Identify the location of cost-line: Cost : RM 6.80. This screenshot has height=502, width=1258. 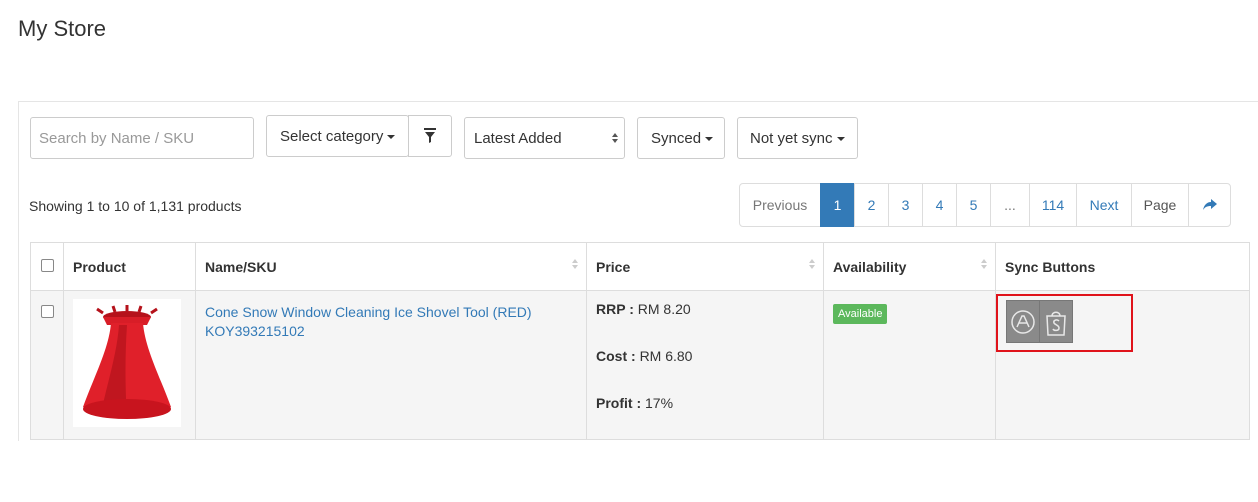
(705, 356).